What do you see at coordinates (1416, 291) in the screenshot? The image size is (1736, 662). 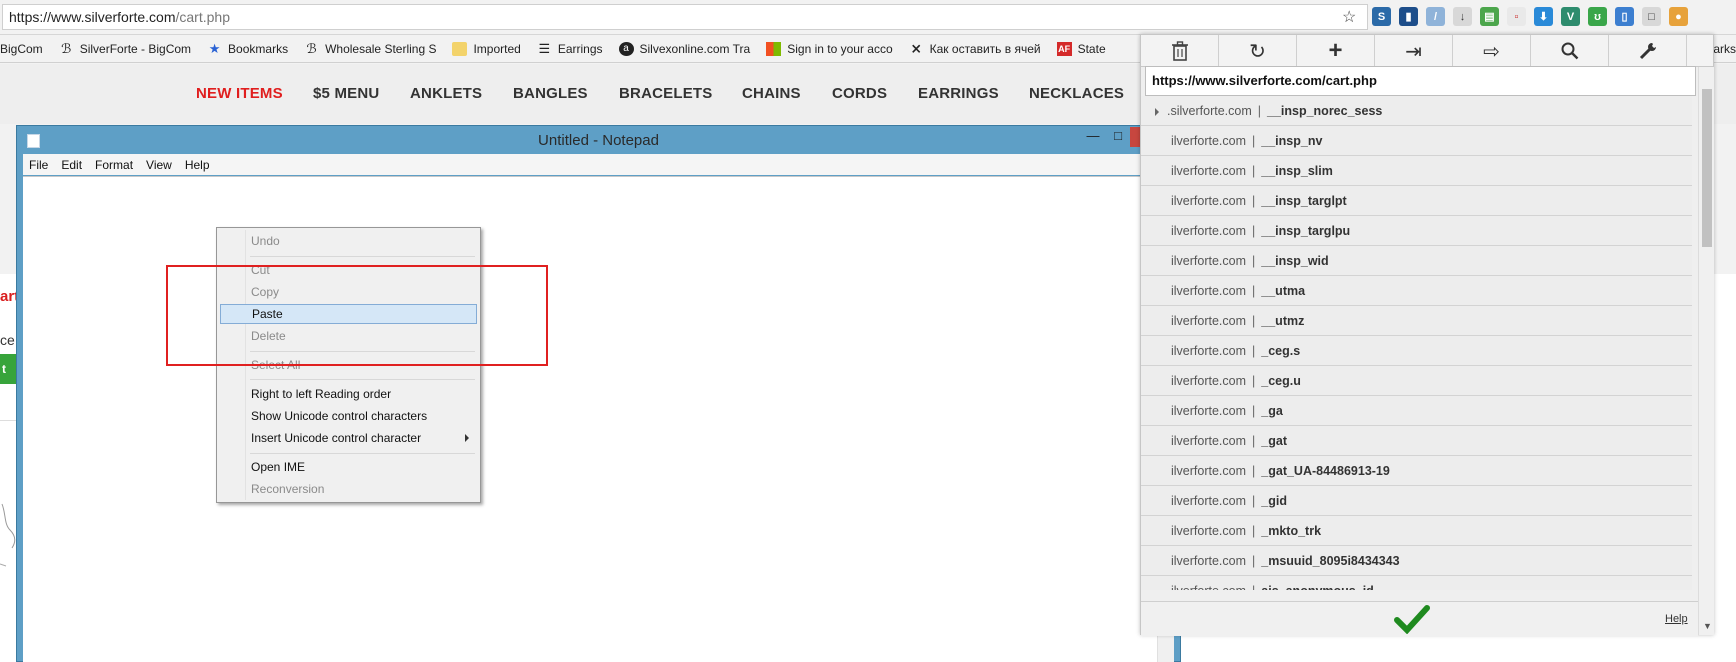 I see `cookie-row: ilverforte.com | __utma` at bounding box center [1416, 291].